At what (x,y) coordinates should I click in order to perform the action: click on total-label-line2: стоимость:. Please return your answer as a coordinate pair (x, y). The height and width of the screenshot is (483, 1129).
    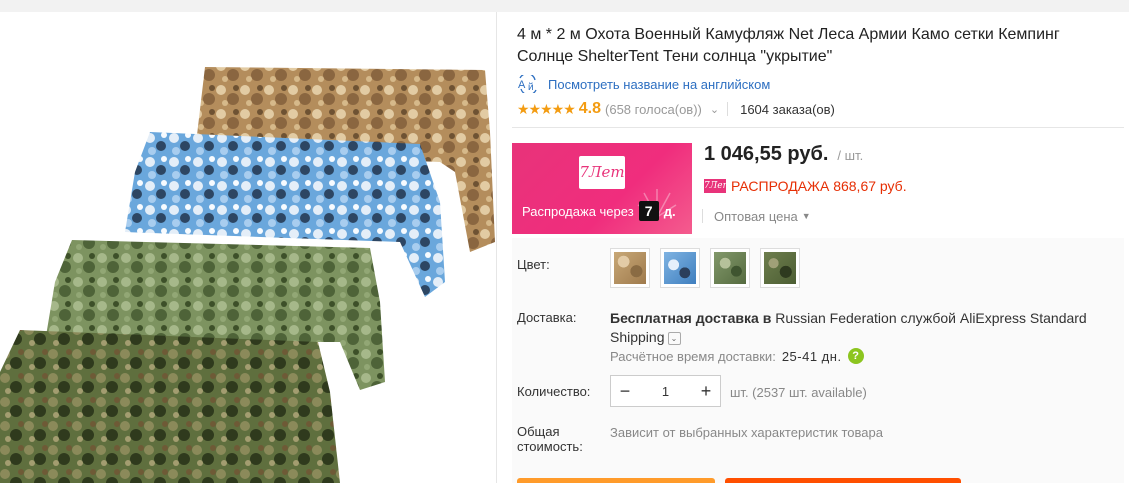
    Looking at the image, I should click on (550, 446).